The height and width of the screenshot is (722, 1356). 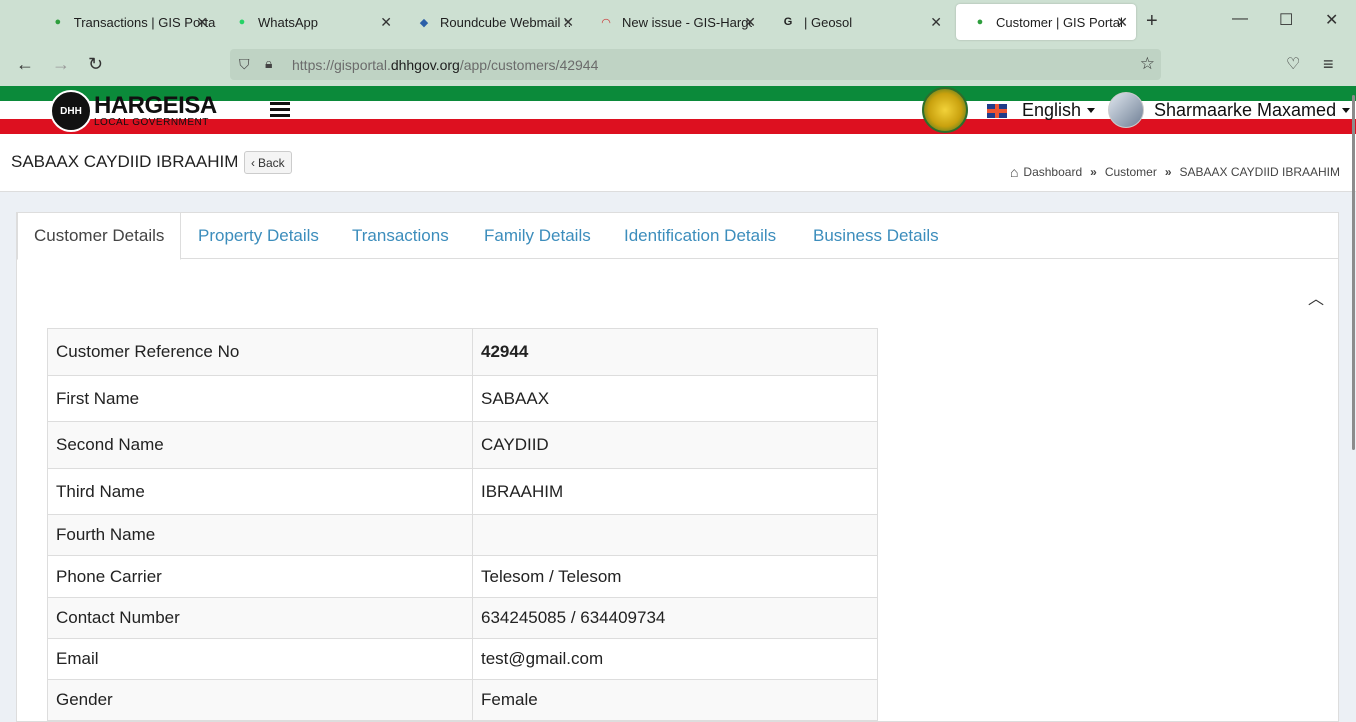 I want to click on table-row: Email test@gmail.com, so click(x=462, y=659).